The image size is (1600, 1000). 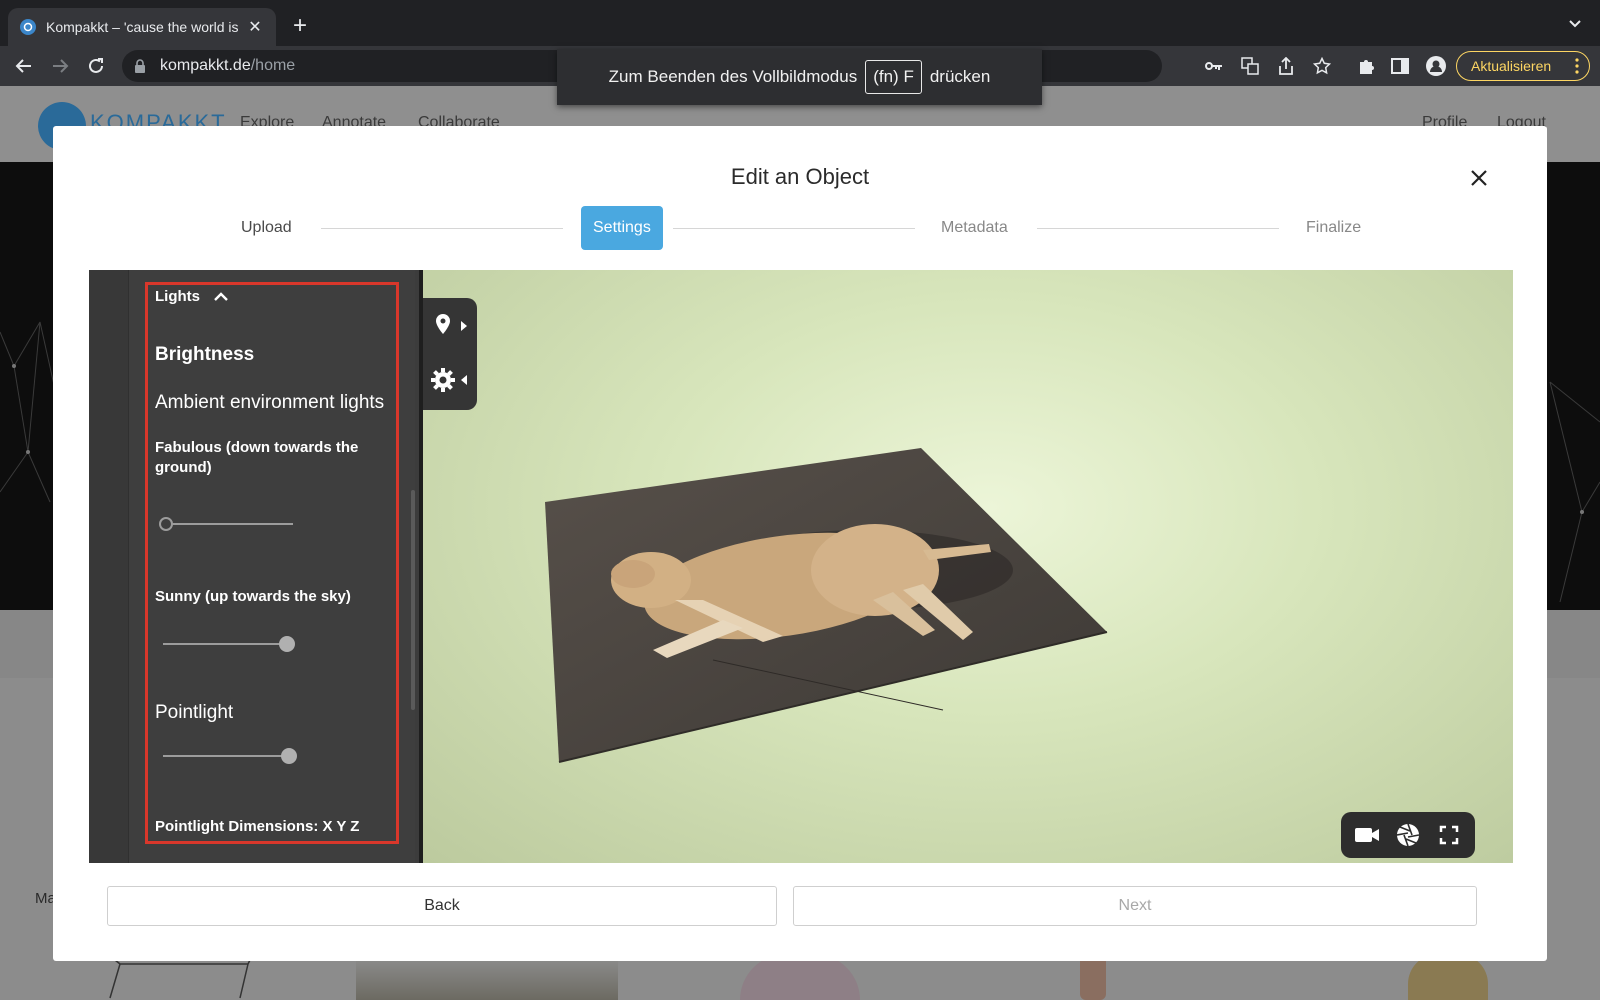 What do you see at coordinates (221, 296) in the screenshot?
I see `chevron-up-icon` at bounding box center [221, 296].